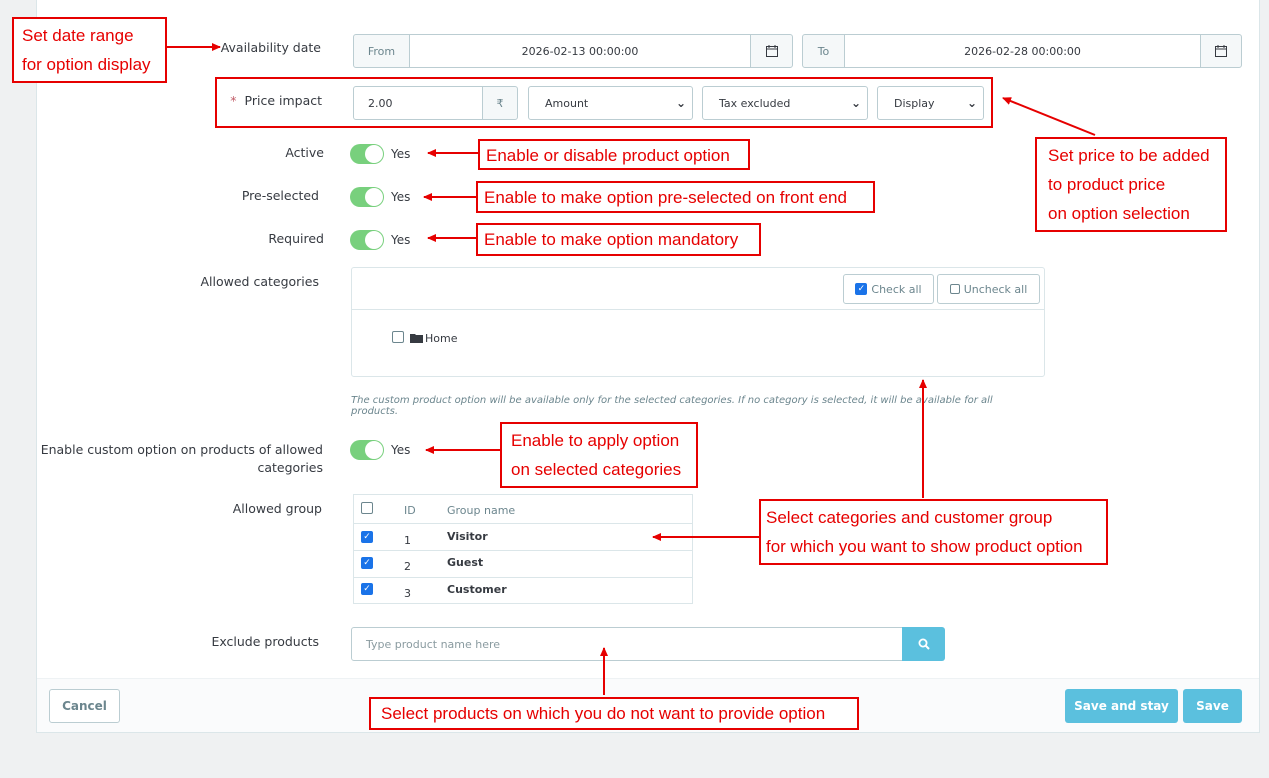 The height and width of the screenshot is (778, 1269). Describe the element at coordinates (1119, 213) in the screenshot. I see `annotation-price-line3: on option selection` at that location.